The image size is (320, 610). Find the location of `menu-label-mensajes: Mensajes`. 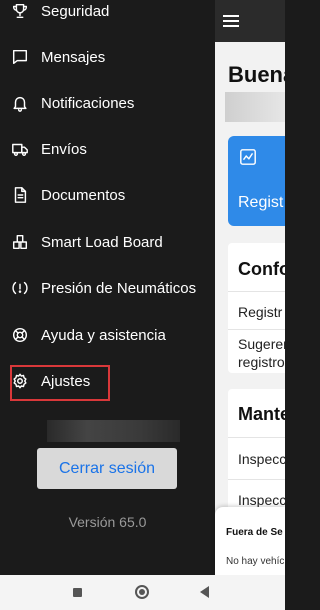

menu-label-mensajes: Mensajes is located at coordinates (73, 57).